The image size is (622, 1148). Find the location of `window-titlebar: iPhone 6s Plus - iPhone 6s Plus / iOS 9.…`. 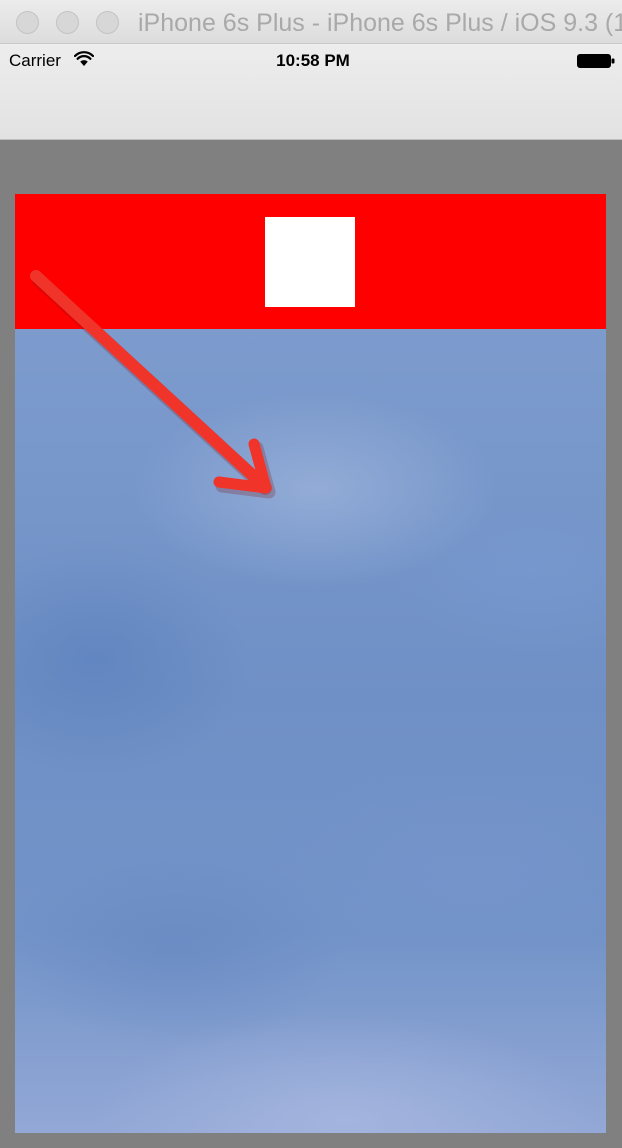

window-titlebar: iPhone 6s Plus - iPhone 6s Plus / iOS 9.… is located at coordinates (311, 22).